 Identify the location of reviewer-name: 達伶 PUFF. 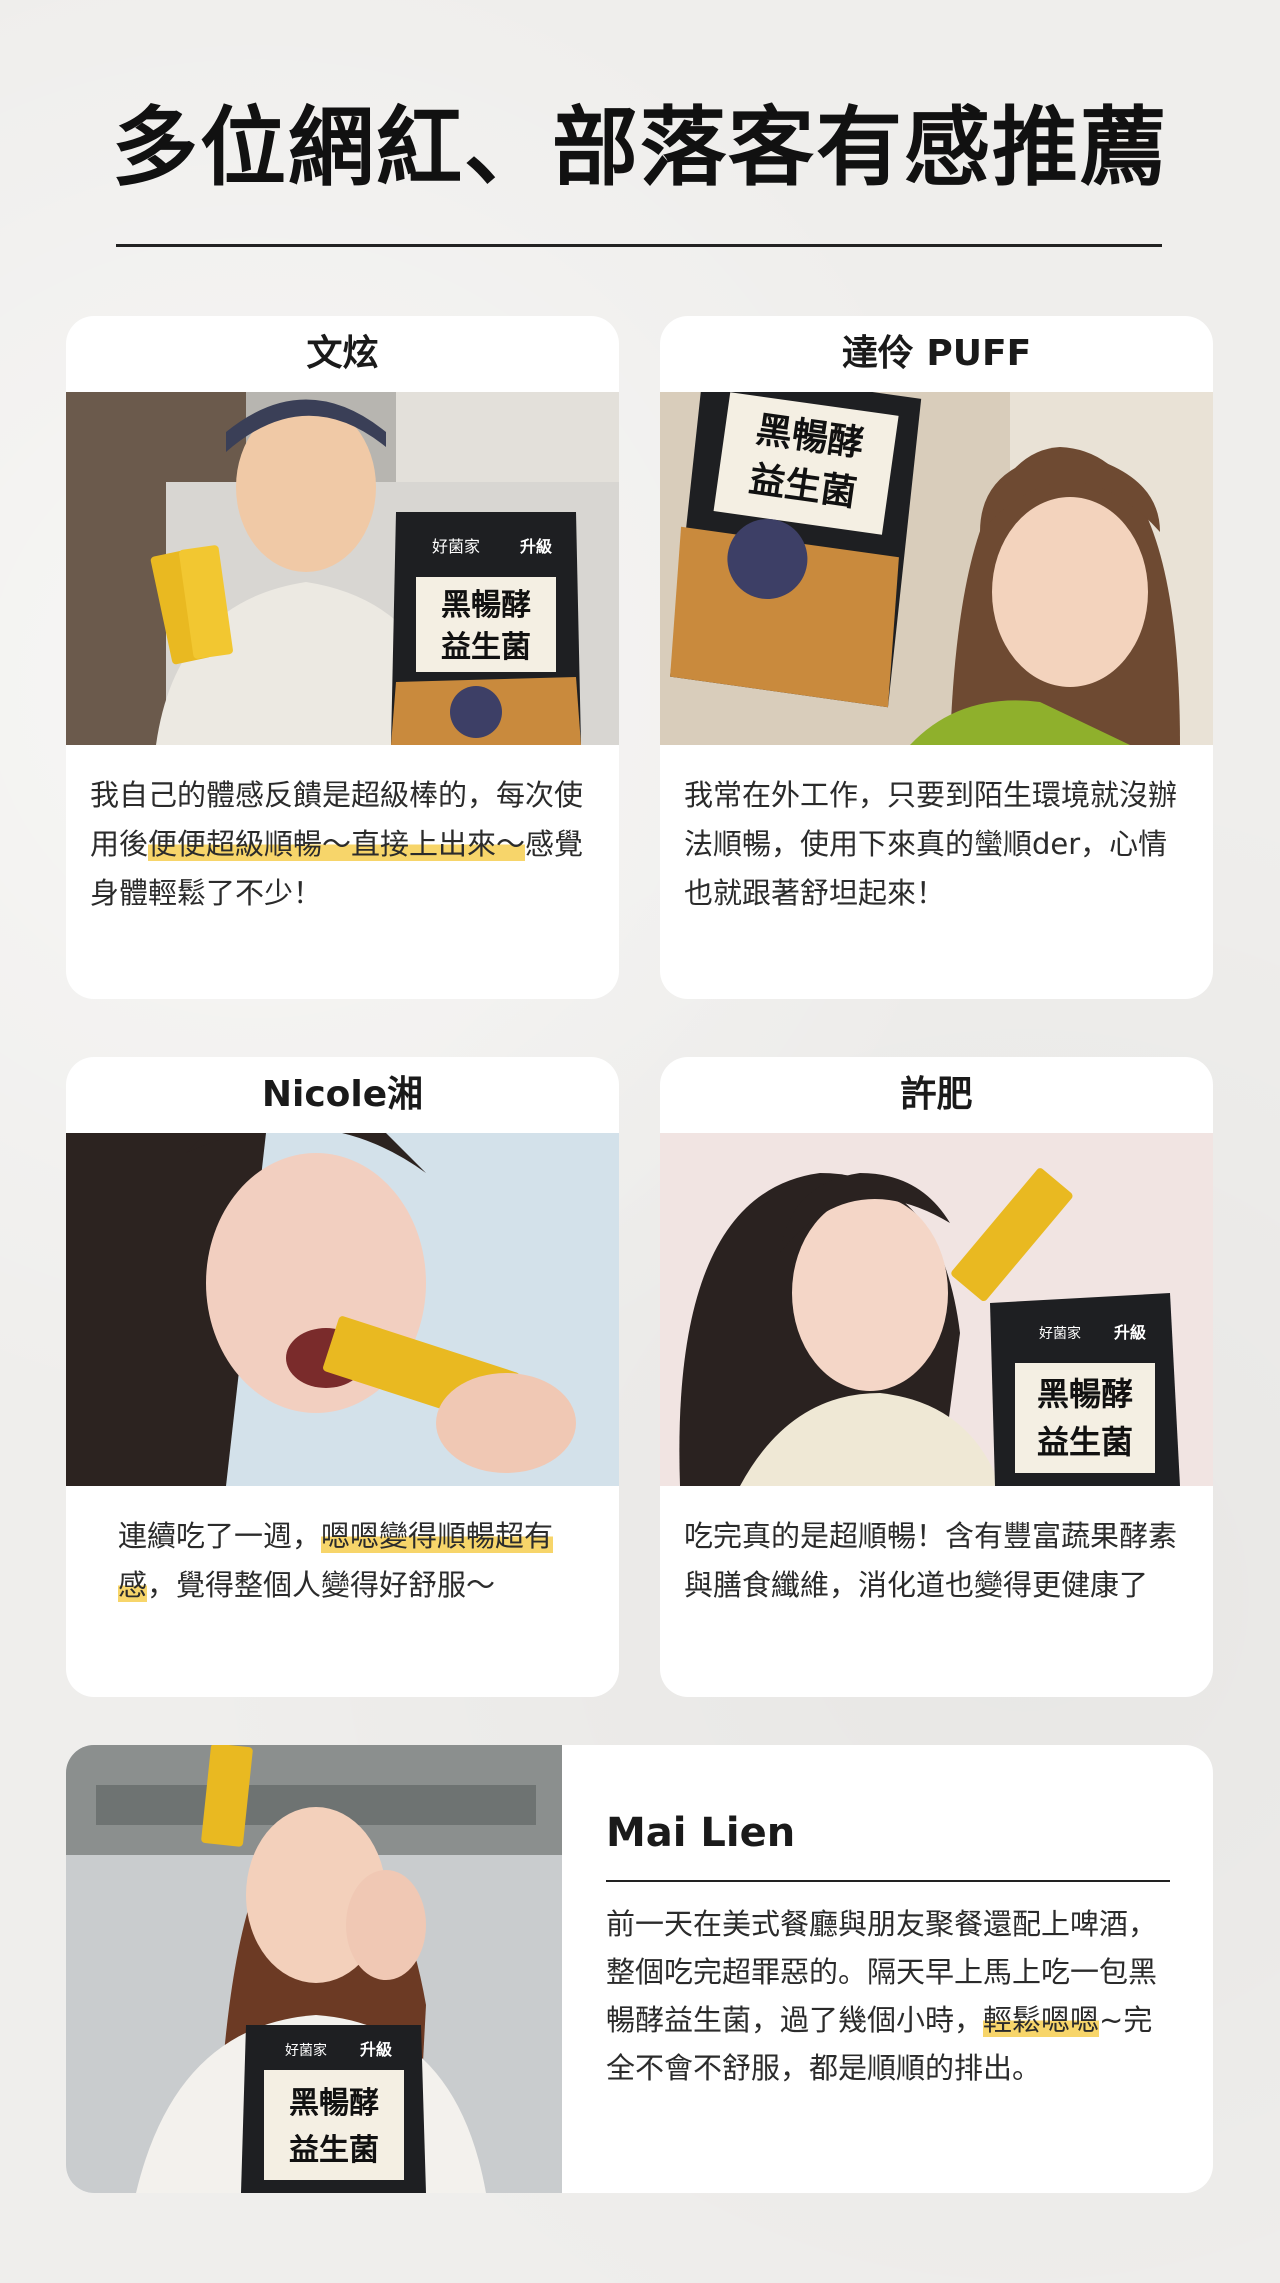
(936, 353).